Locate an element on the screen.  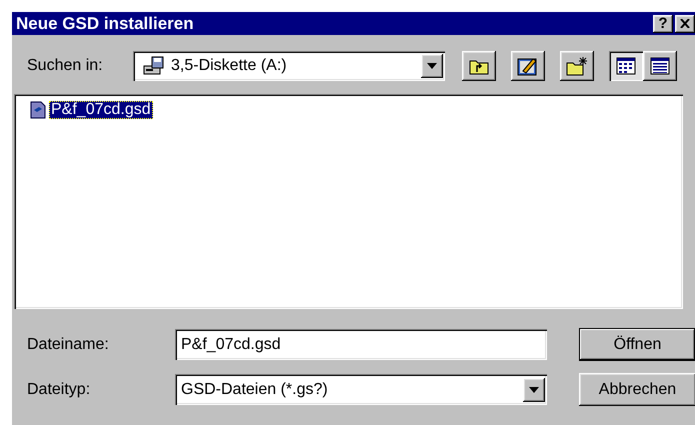
close-icon is located at coordinates (685, 23).